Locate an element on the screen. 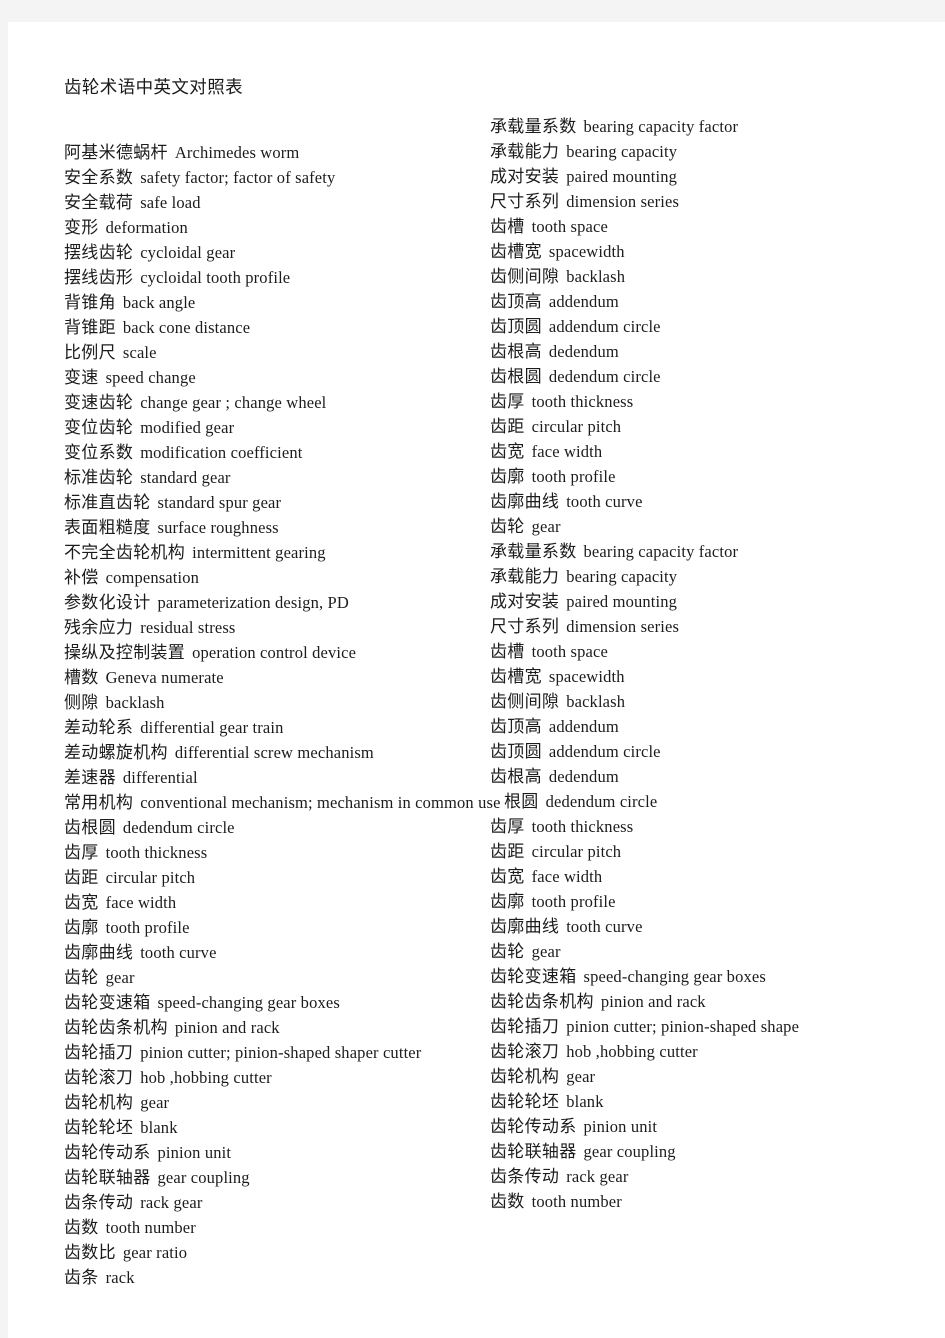 The height and width of the screenshot is (1338, 945). term-chinese: 承载量系数 is located at coordinates (533, 551).